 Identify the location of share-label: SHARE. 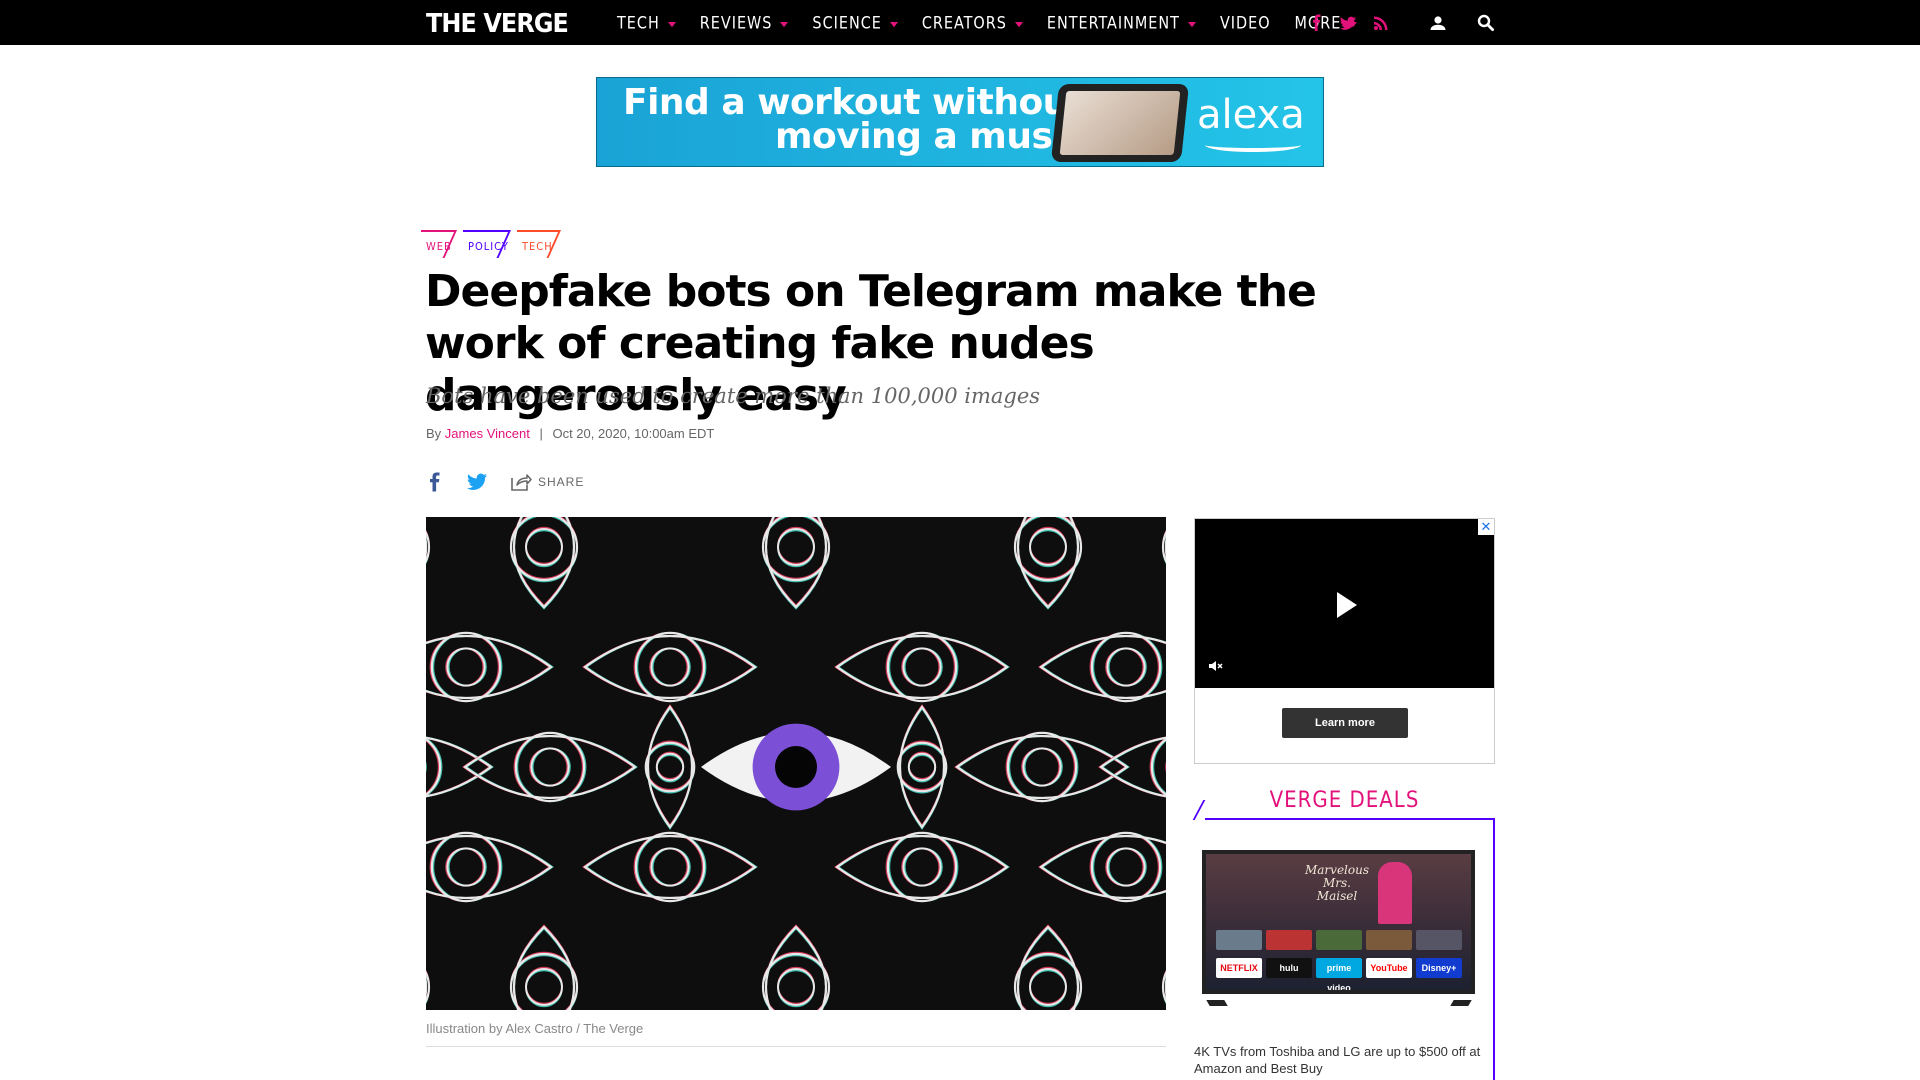
(561, 482).